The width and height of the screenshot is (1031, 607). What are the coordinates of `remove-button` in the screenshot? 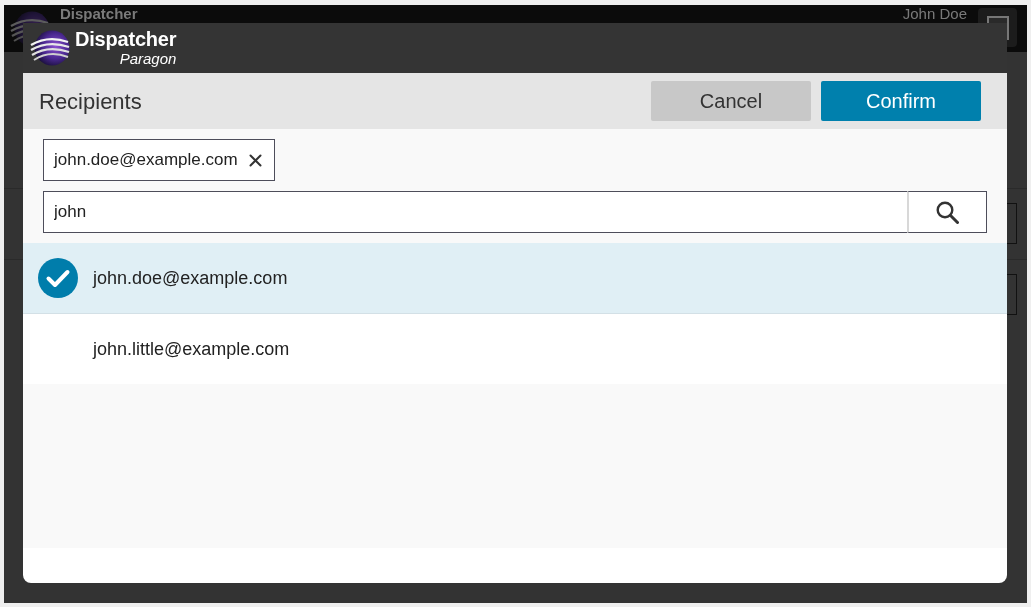 It's located at (255, 160).